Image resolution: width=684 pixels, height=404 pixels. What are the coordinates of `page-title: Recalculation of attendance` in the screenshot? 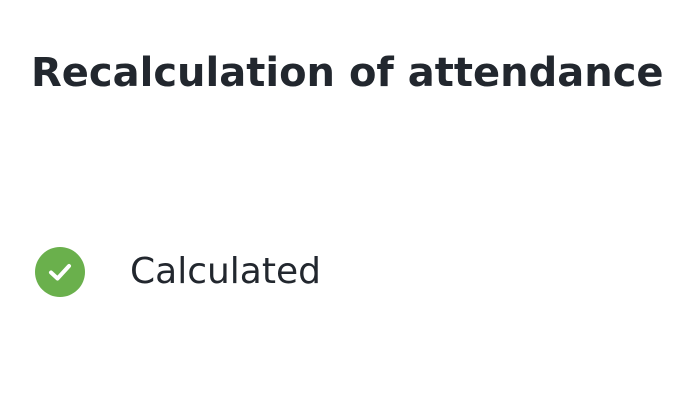 It's located at (347, 73).